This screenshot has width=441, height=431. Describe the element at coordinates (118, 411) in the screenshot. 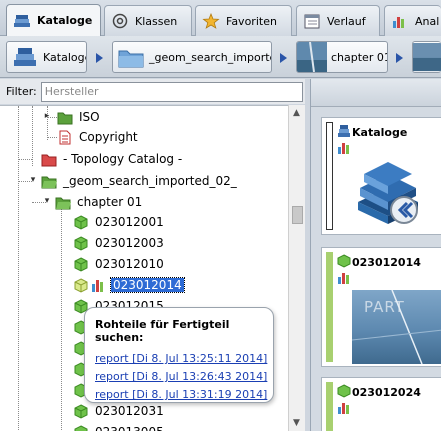

I see `tree-item-part: 023012031` at that location.